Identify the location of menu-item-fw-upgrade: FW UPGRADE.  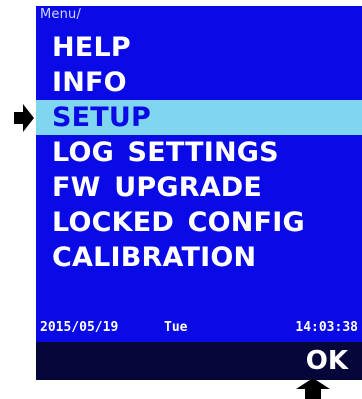
(199, 187).